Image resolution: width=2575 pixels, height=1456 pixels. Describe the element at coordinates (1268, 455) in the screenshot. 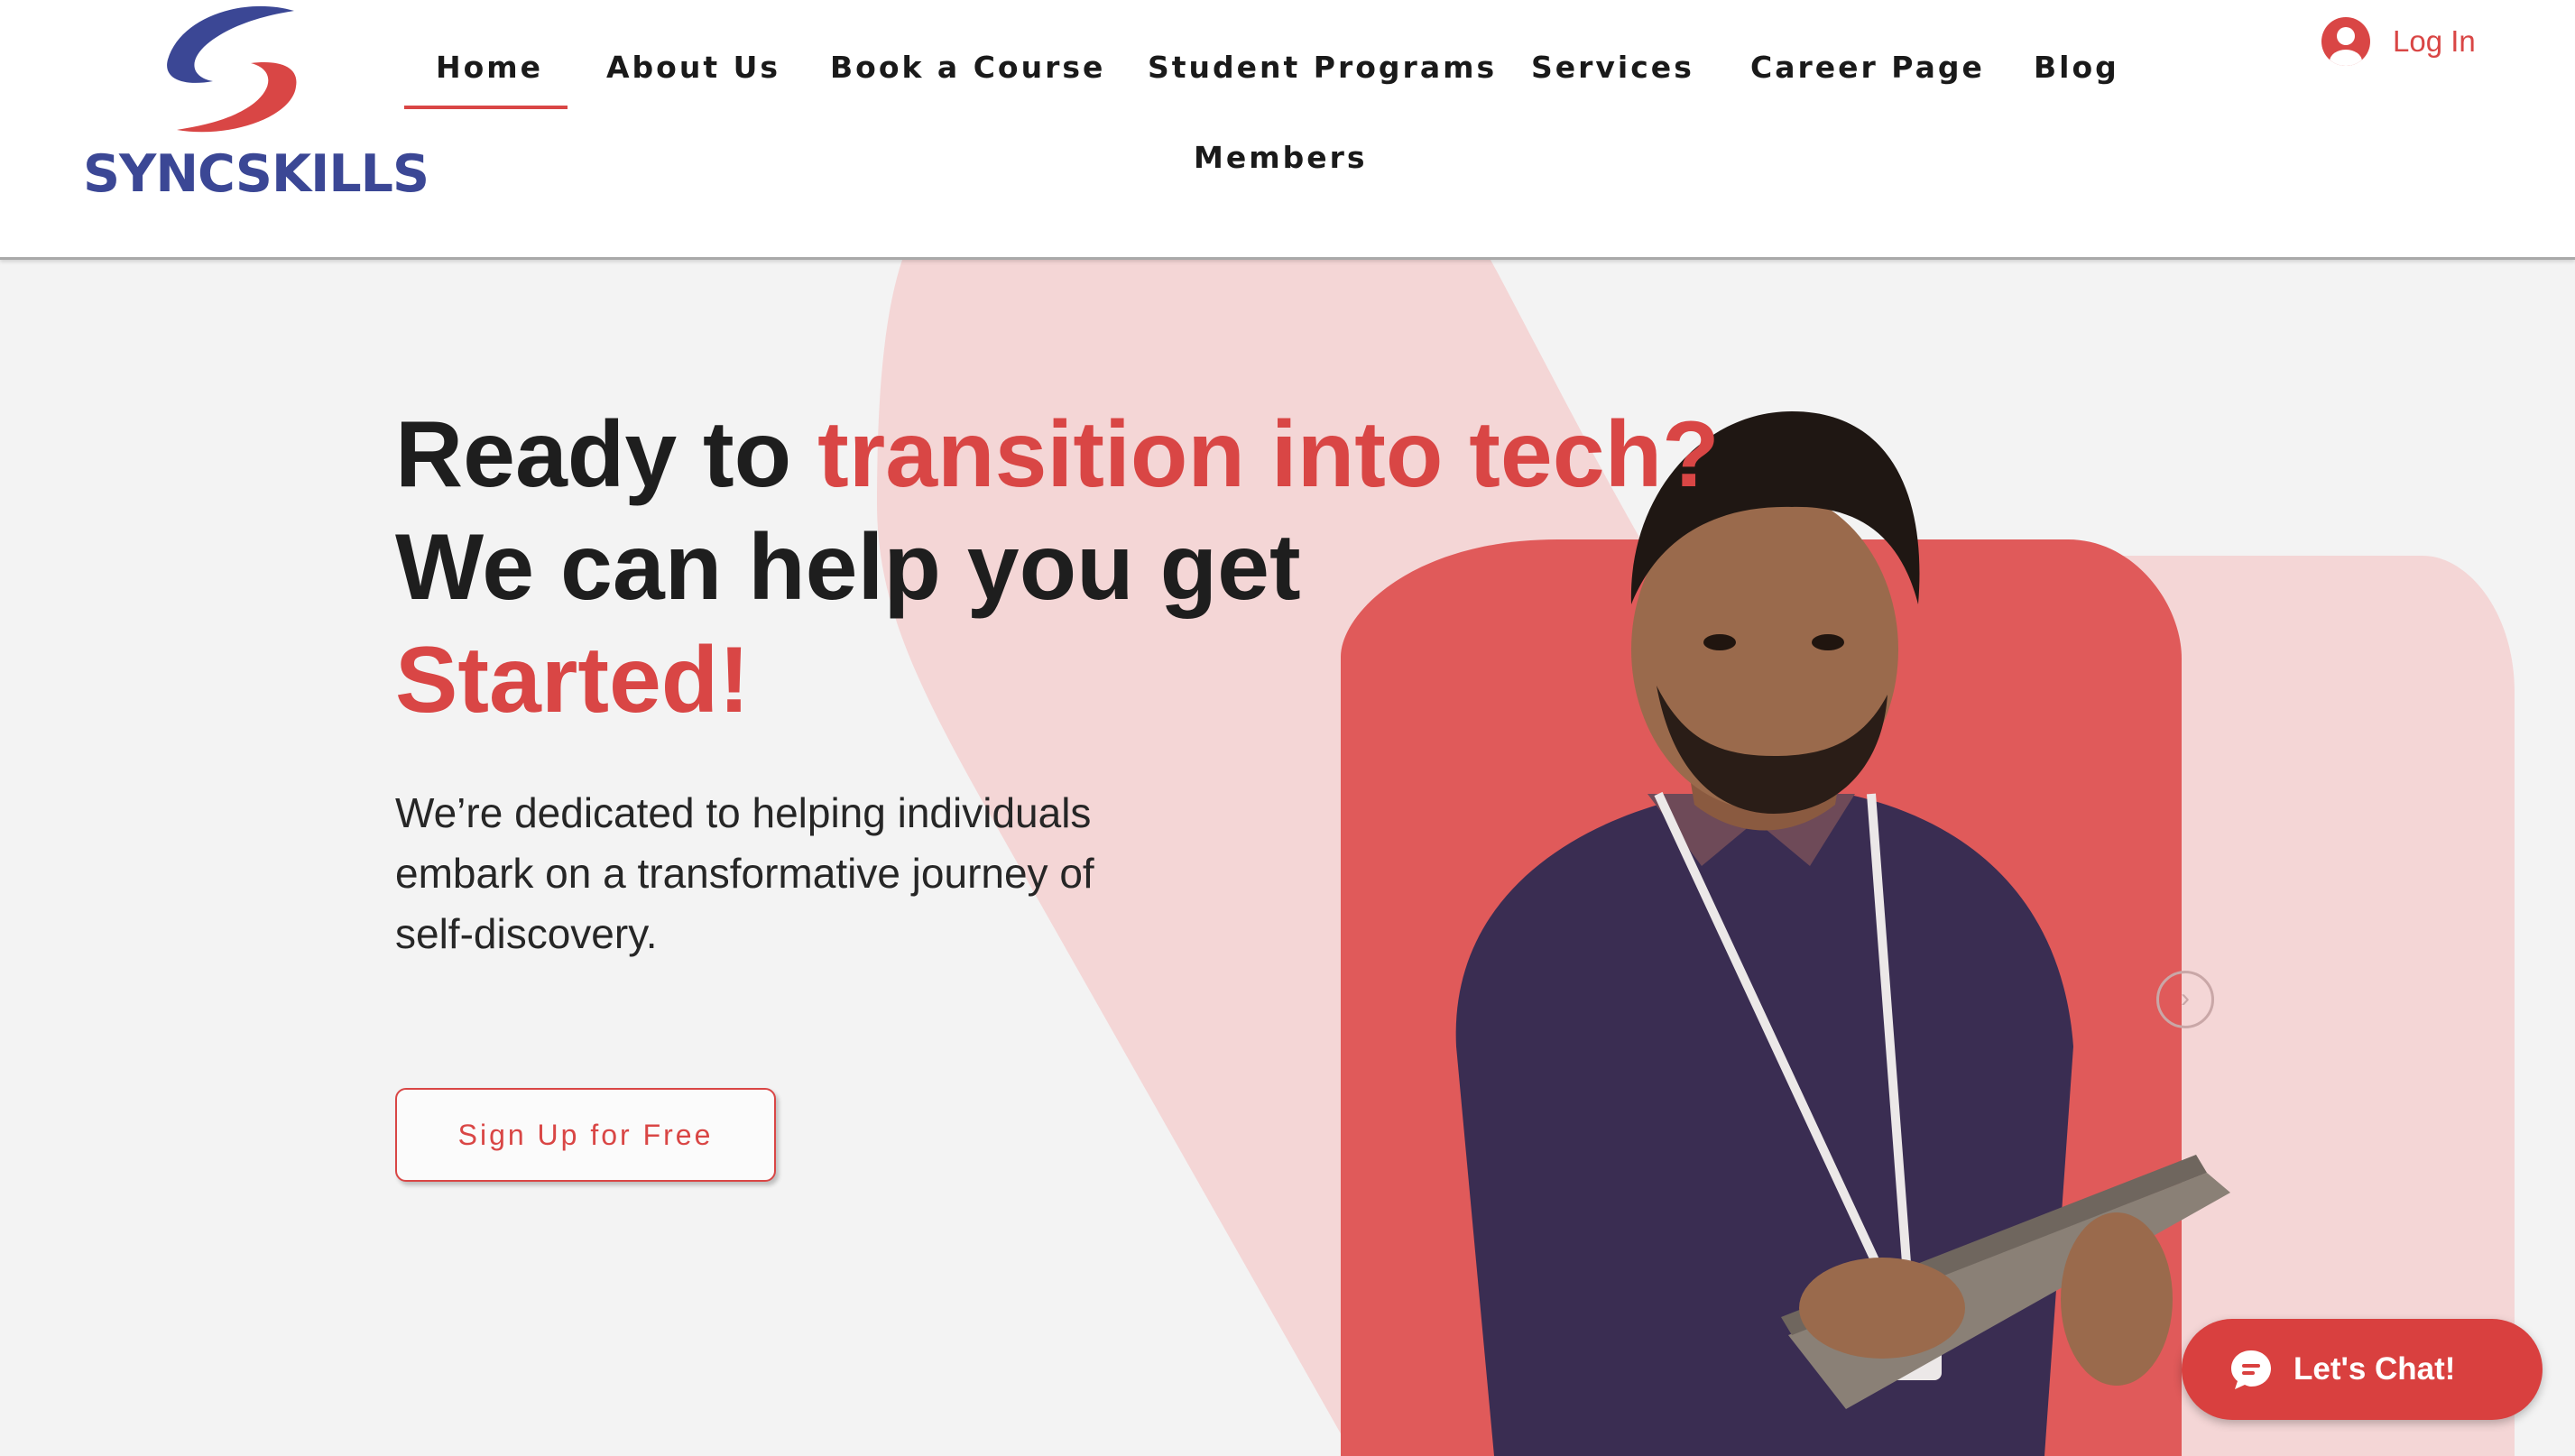

I see `headline-highlight-1: transition into tech?` at that location.